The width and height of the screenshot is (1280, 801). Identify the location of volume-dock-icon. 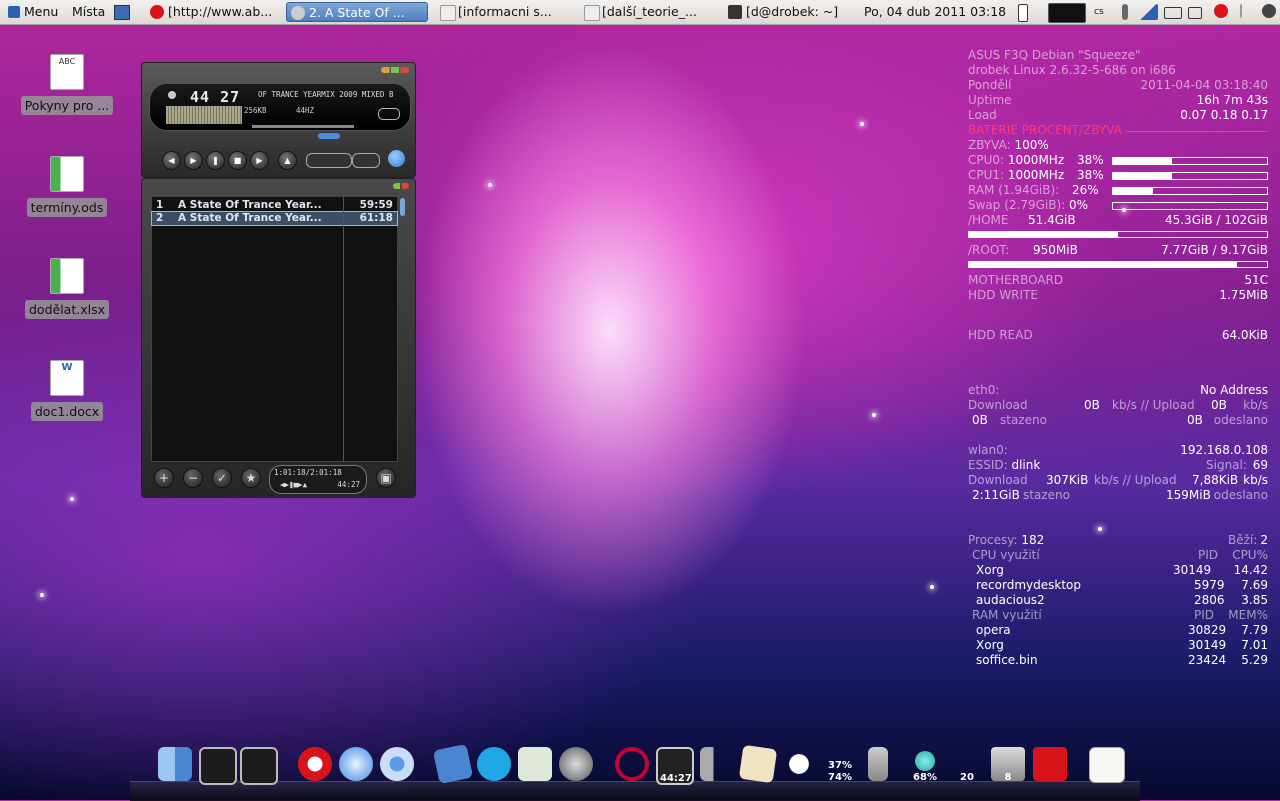
(717, 764).